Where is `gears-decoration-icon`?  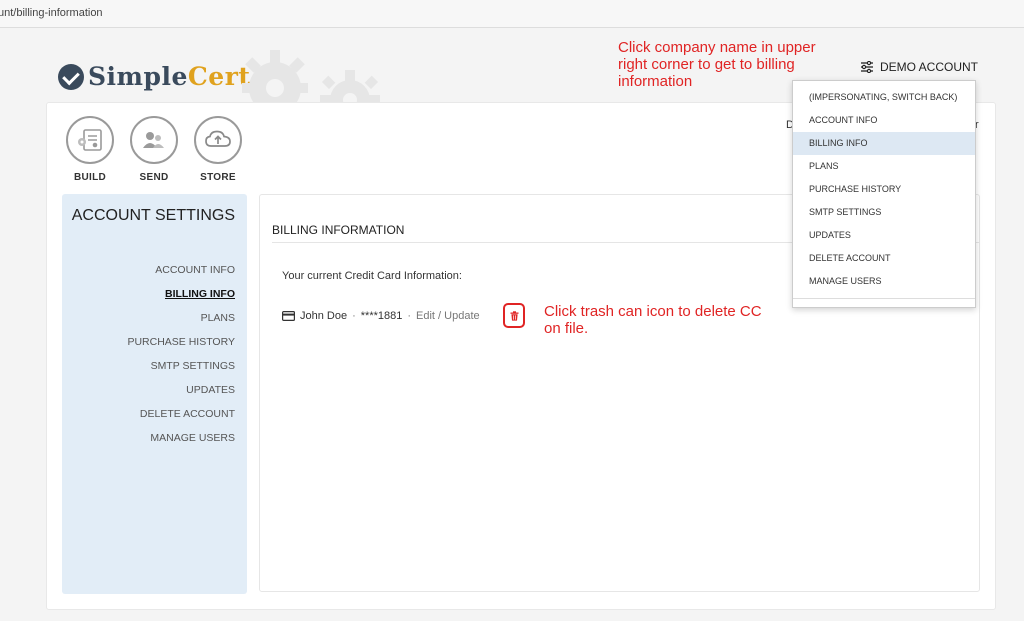 gears-decoration-icon is located at coordinates (311, 78).